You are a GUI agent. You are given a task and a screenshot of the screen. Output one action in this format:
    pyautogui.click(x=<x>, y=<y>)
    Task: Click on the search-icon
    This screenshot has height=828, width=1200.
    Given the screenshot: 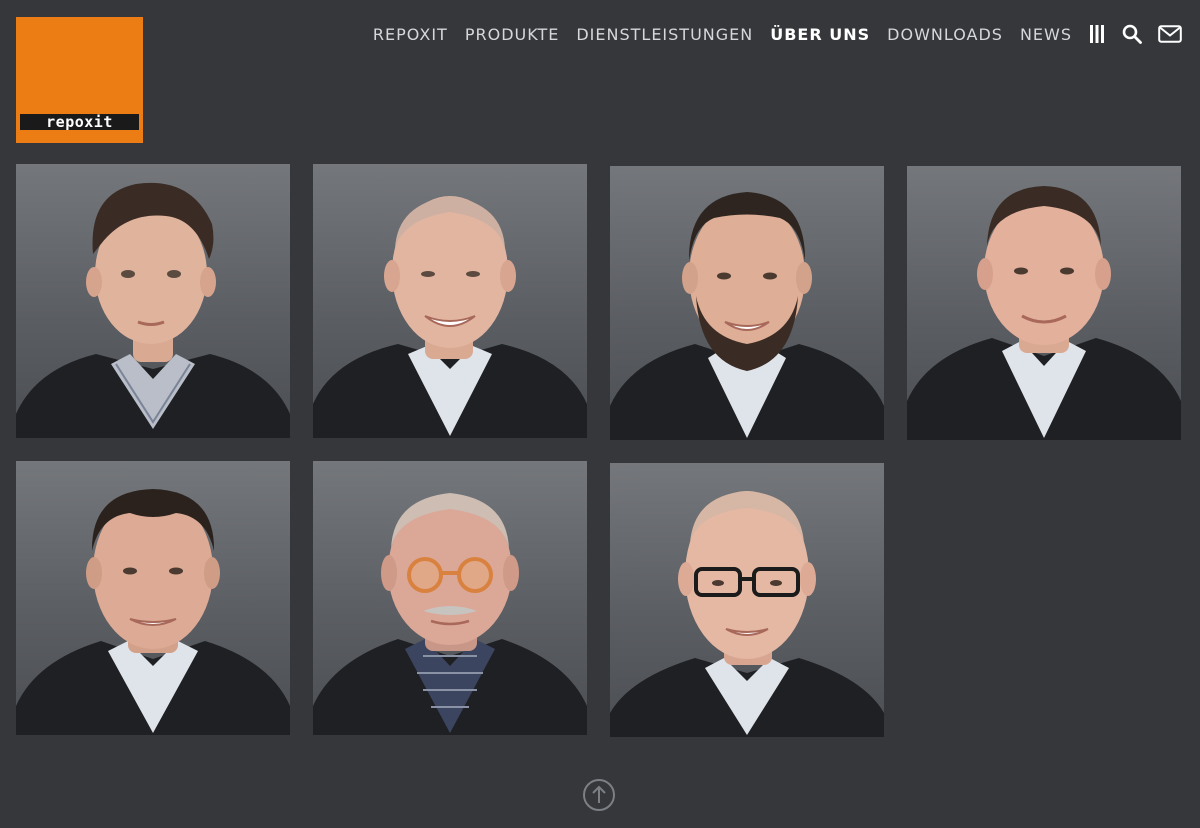 What is the action you would take?
    pyautogui.click(x=1132, y=34)
    